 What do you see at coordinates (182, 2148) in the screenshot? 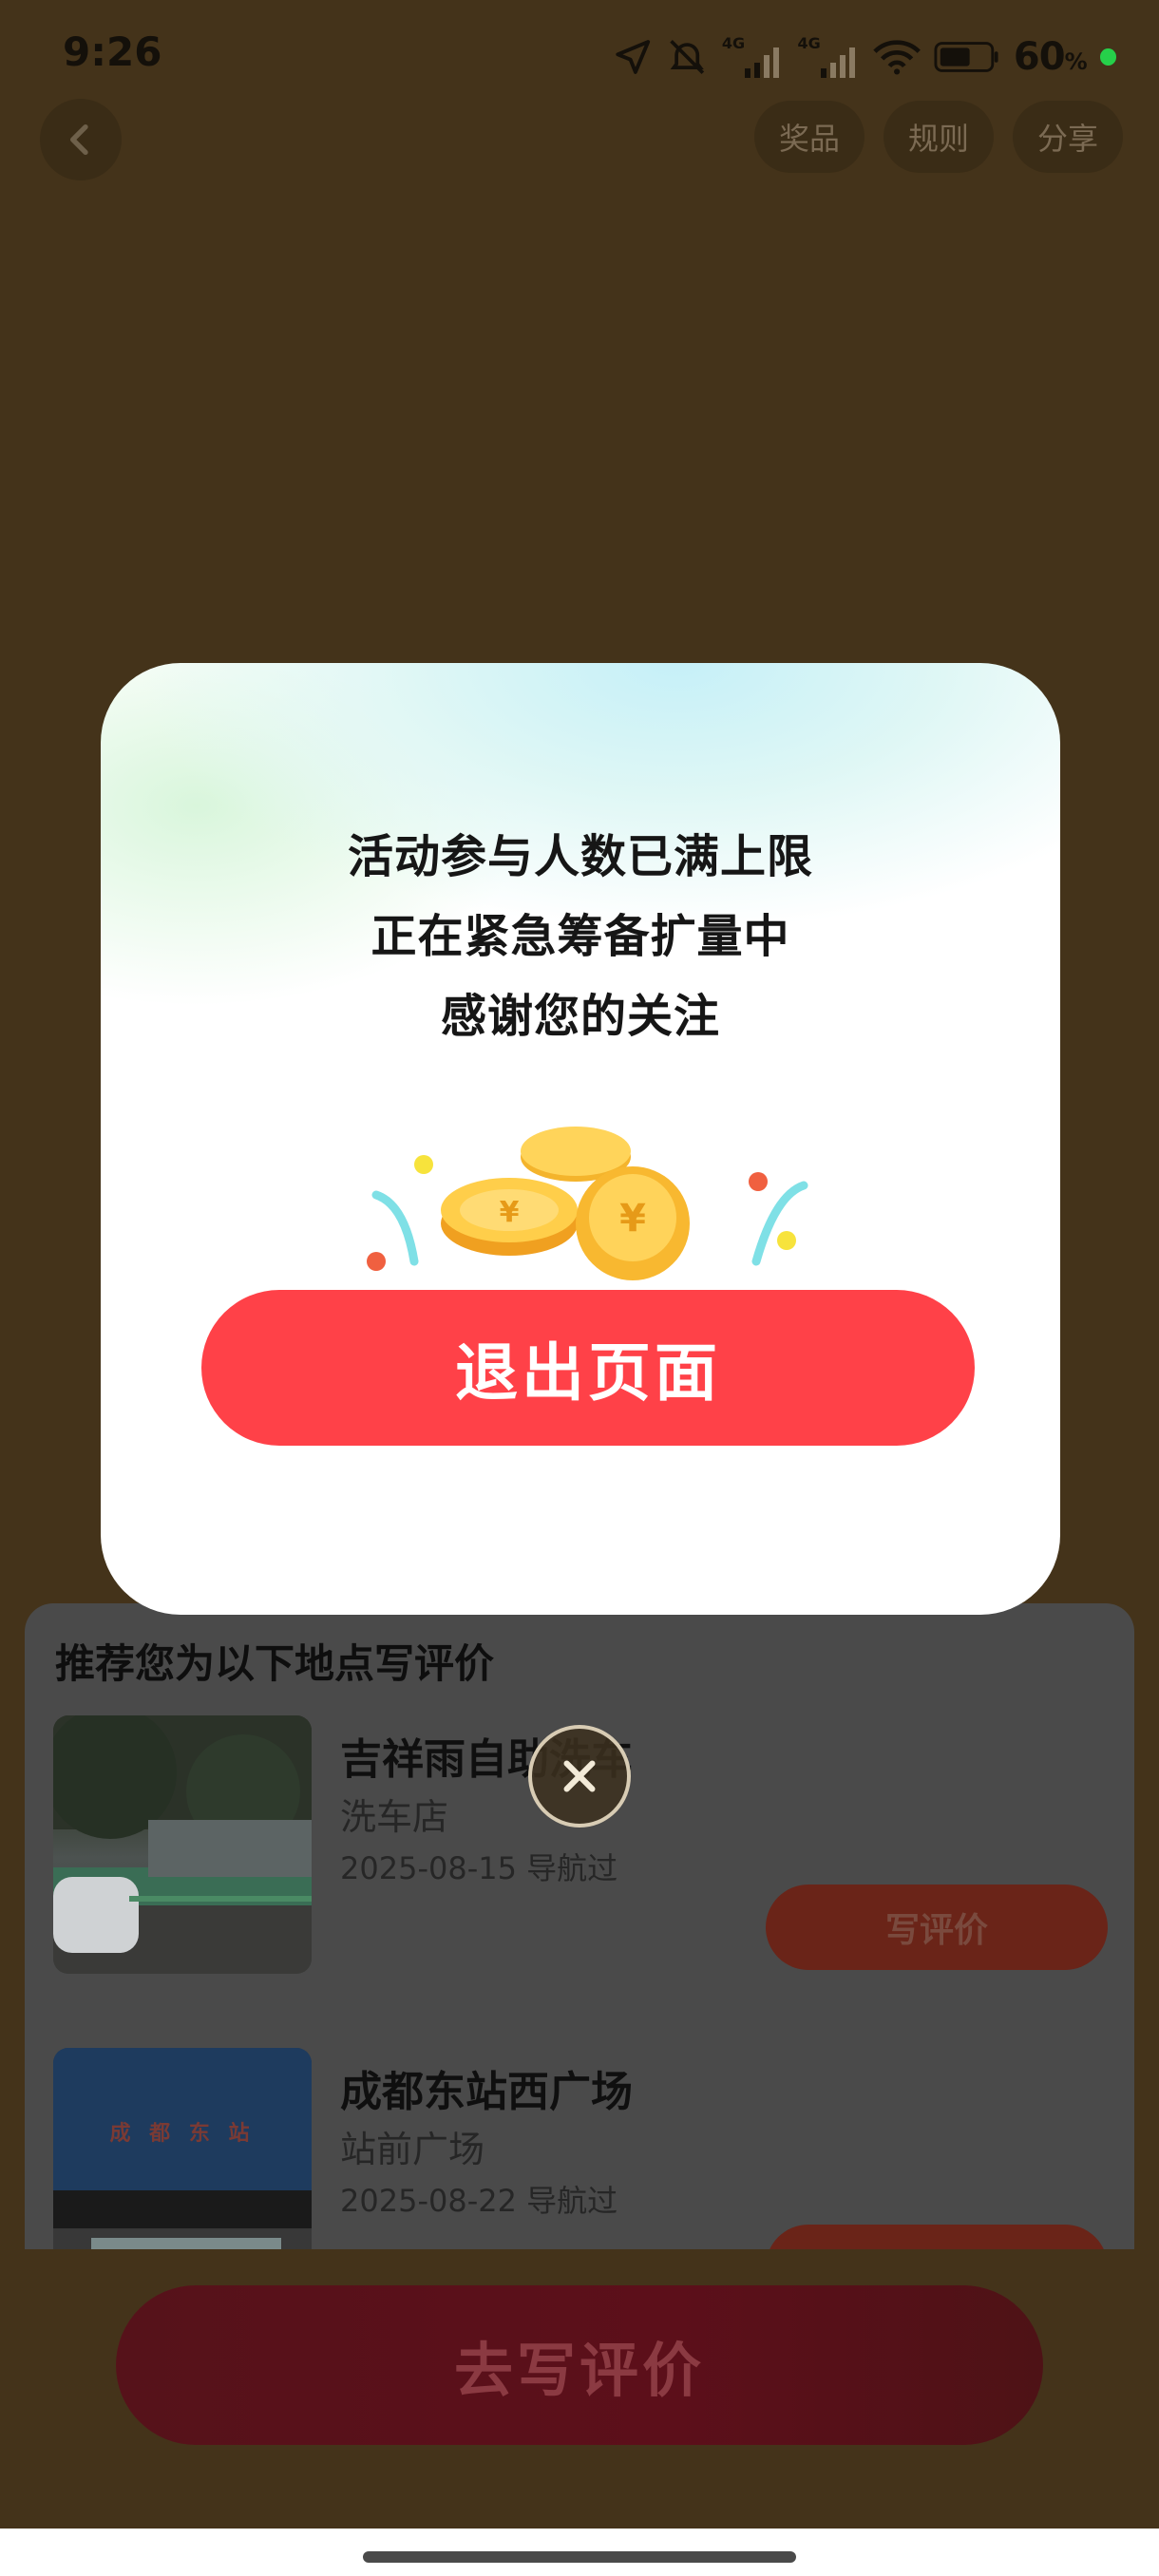
I see `place-thumbnail: 成 都 东 站` at bounding box center [182, 2148].